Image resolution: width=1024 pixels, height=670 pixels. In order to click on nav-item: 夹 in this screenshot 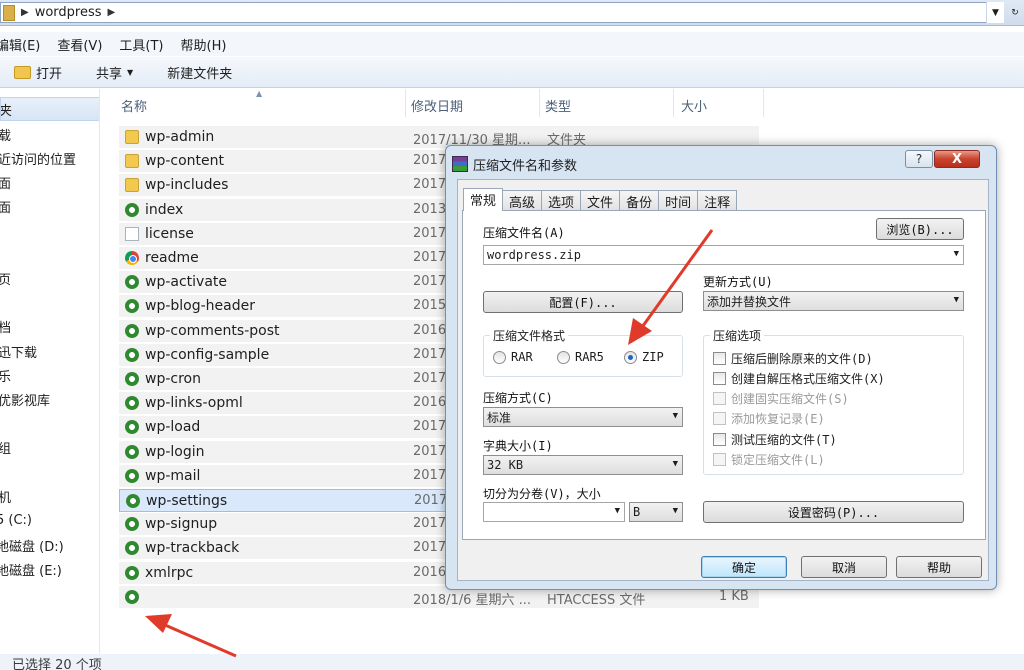, I will do `click(49, 109)`.